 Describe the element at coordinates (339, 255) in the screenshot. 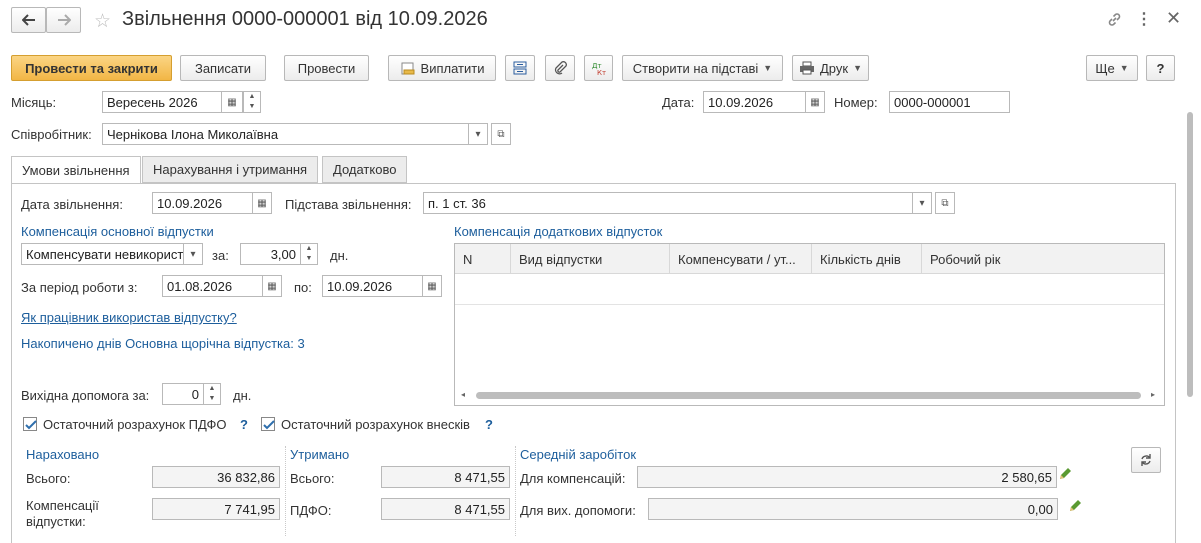

I see `days-unit-label: дн.` at that location.